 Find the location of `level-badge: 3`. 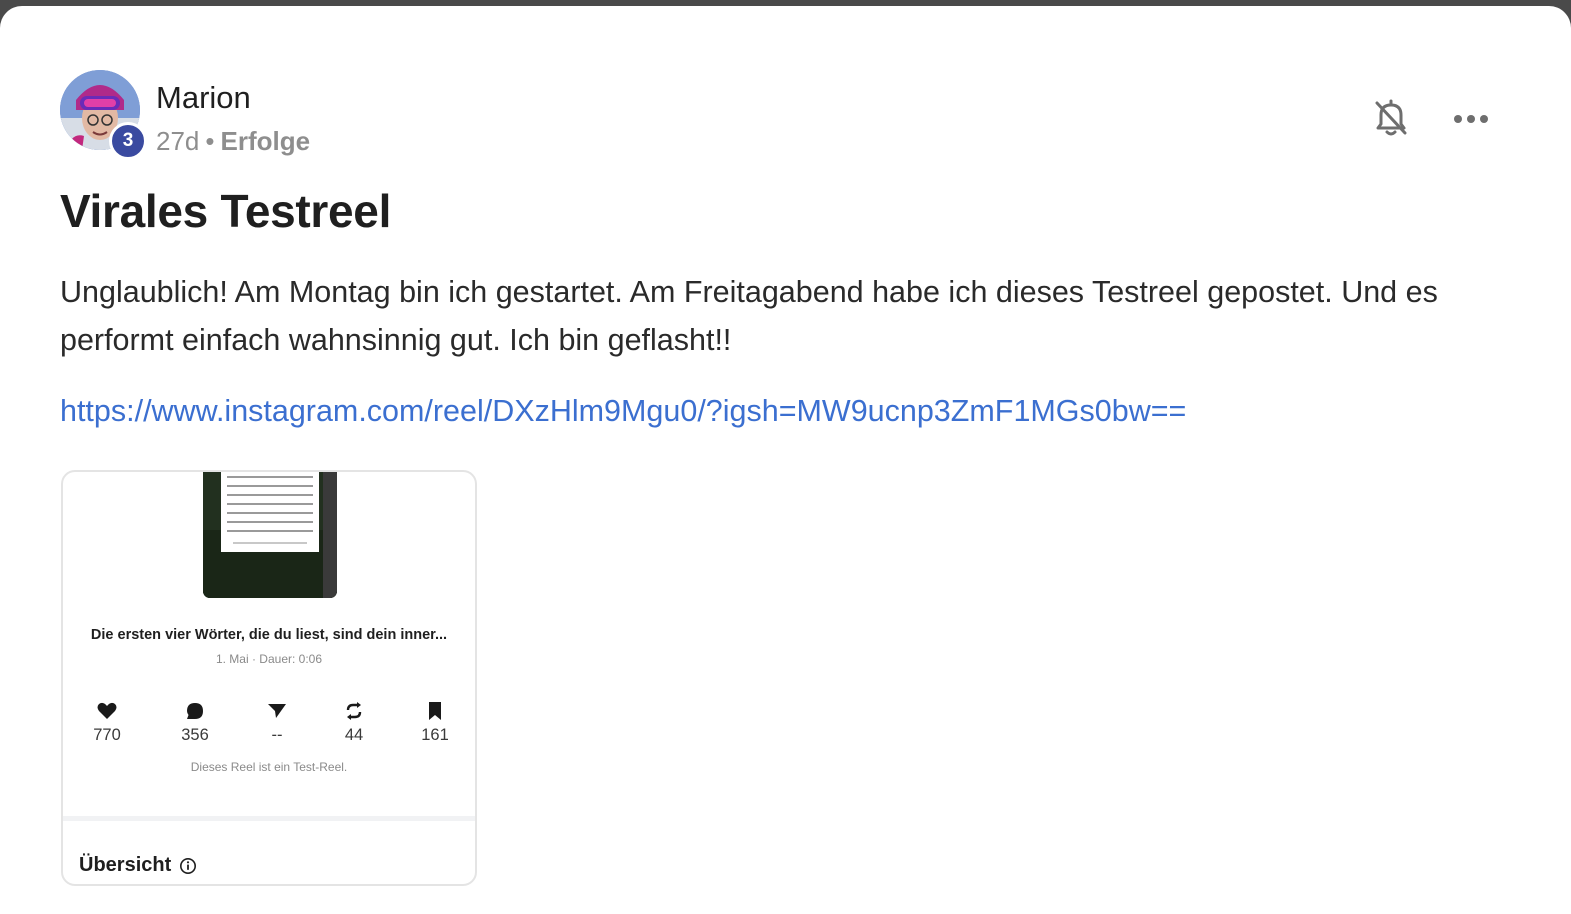

level-badge: 3 is located at coordinates (128, 141).